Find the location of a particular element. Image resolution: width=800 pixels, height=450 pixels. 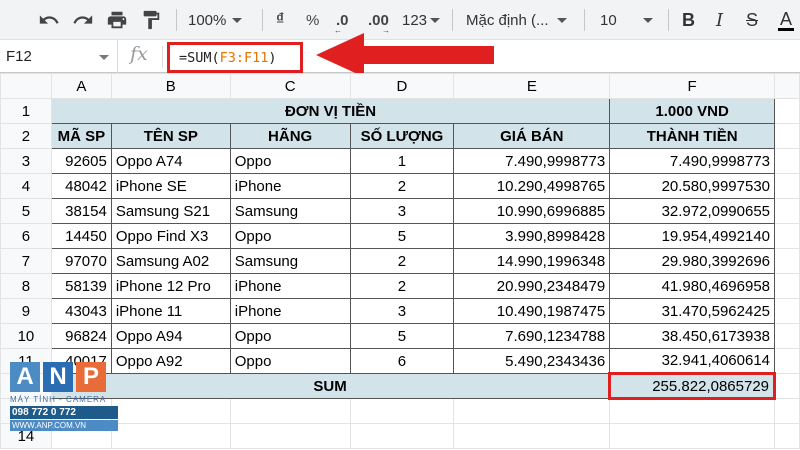

unit-cell: 1.000 VND is located at coordinates (692, 111).